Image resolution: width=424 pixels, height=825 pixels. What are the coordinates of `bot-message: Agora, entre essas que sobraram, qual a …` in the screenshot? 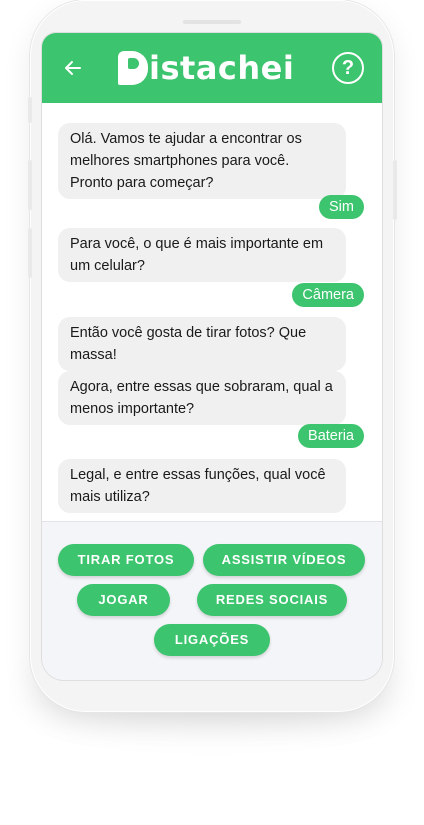 It's located at (202, 398).